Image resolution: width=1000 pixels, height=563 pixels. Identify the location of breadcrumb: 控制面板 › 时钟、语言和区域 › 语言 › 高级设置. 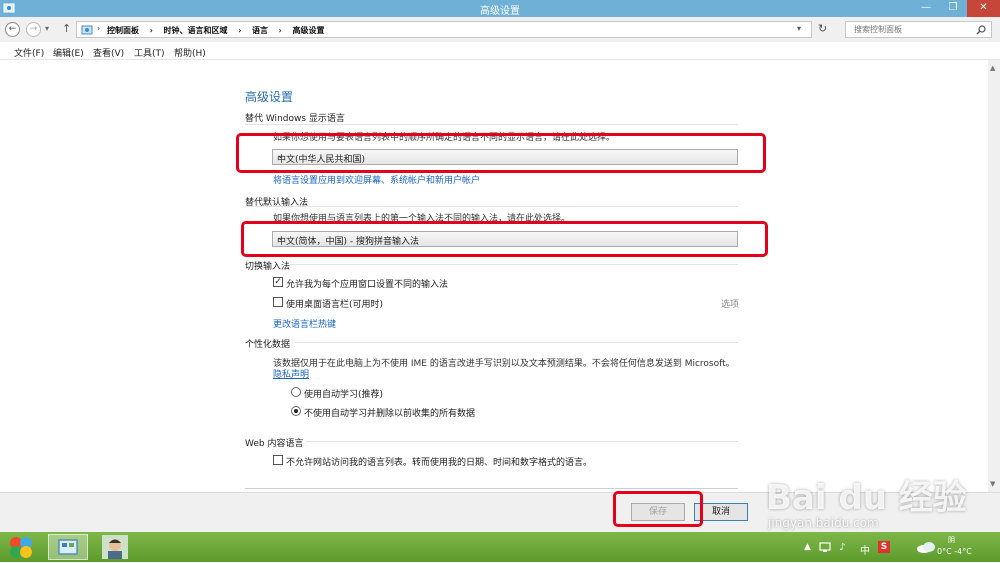
(215, 30).